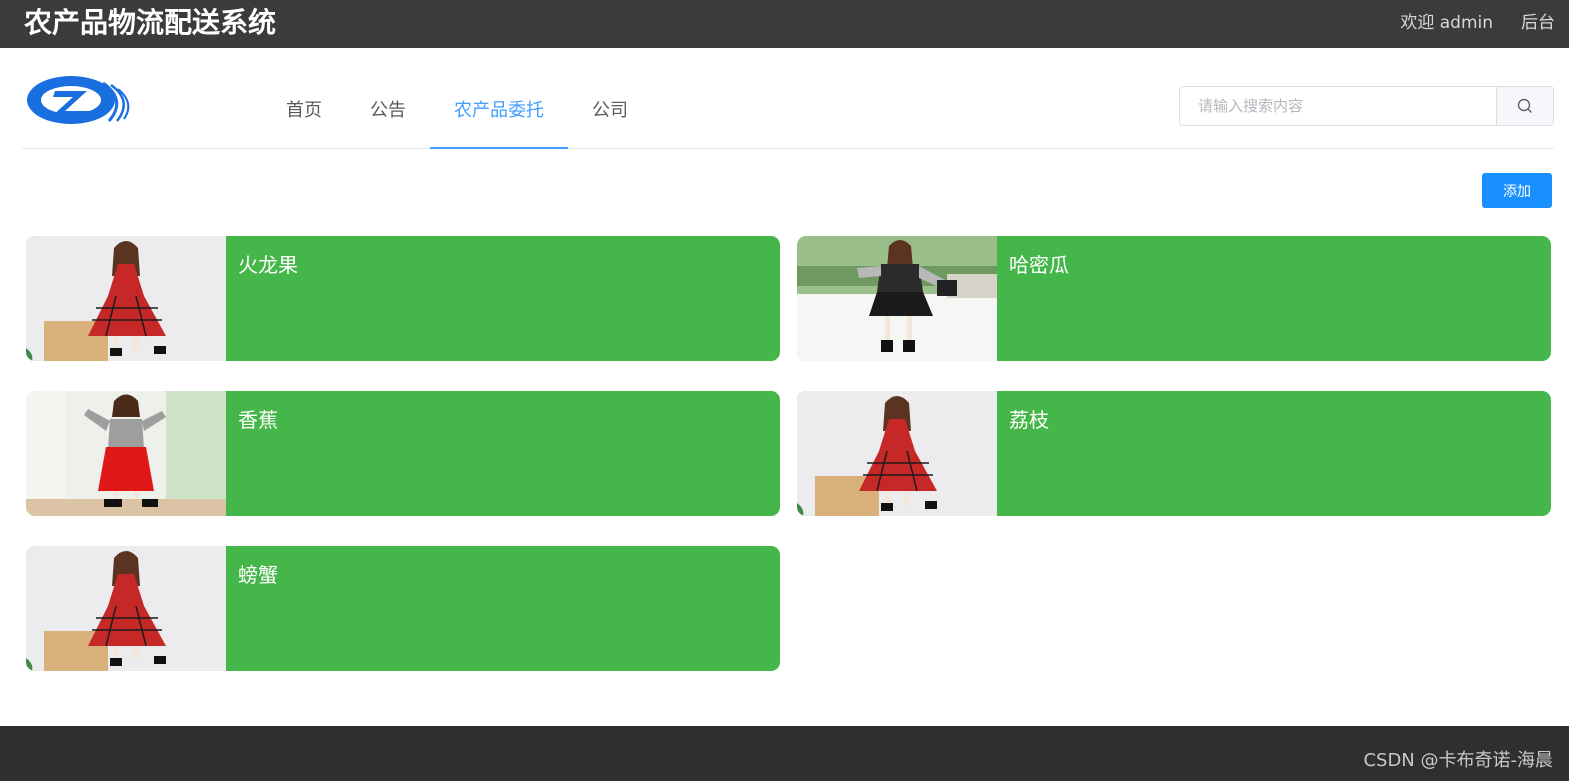 The image size is (1569, 781). What do you see at coordinates (388, 98) in the screenshot?
I see `nav-item-announcements: 公告` at bounding box center [388, 98].